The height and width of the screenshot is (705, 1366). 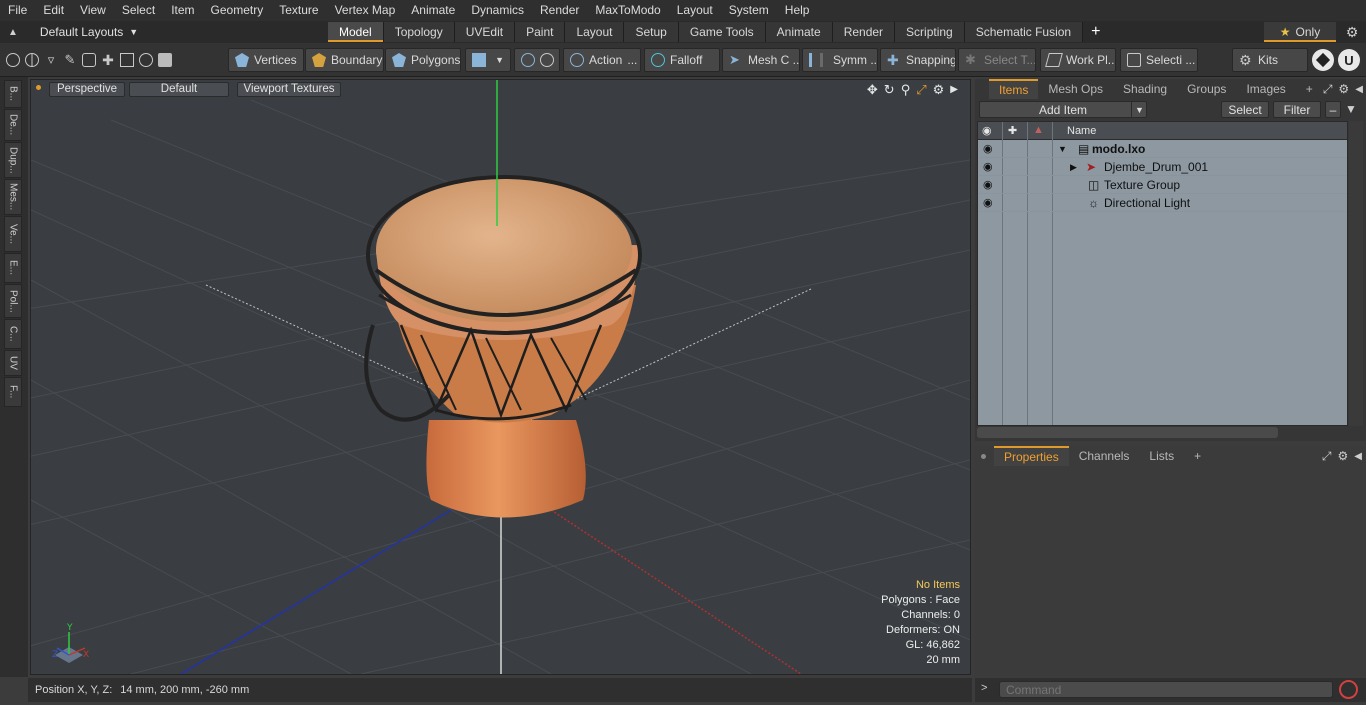 What do you see at coordinates (930, 32) in the screenshot?
I see `tab-scripting: Scripting` at bounding box center [930, 32].